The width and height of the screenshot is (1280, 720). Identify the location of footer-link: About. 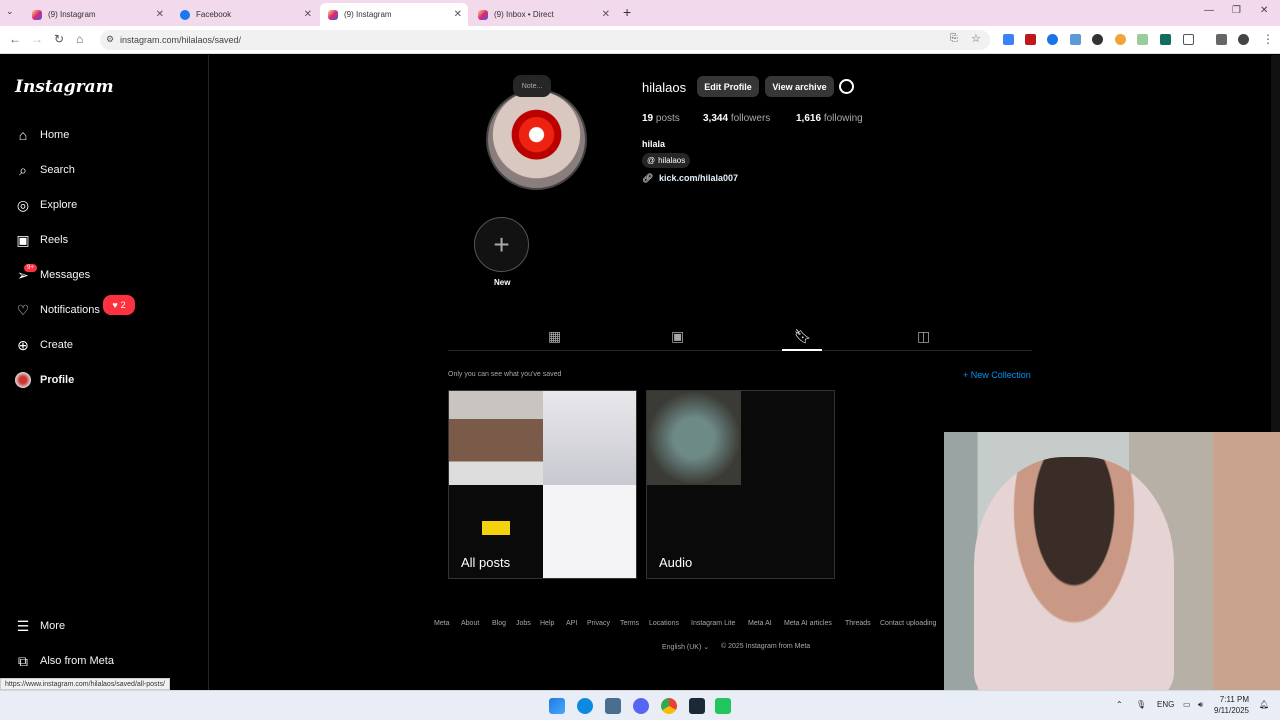
(470, 623).